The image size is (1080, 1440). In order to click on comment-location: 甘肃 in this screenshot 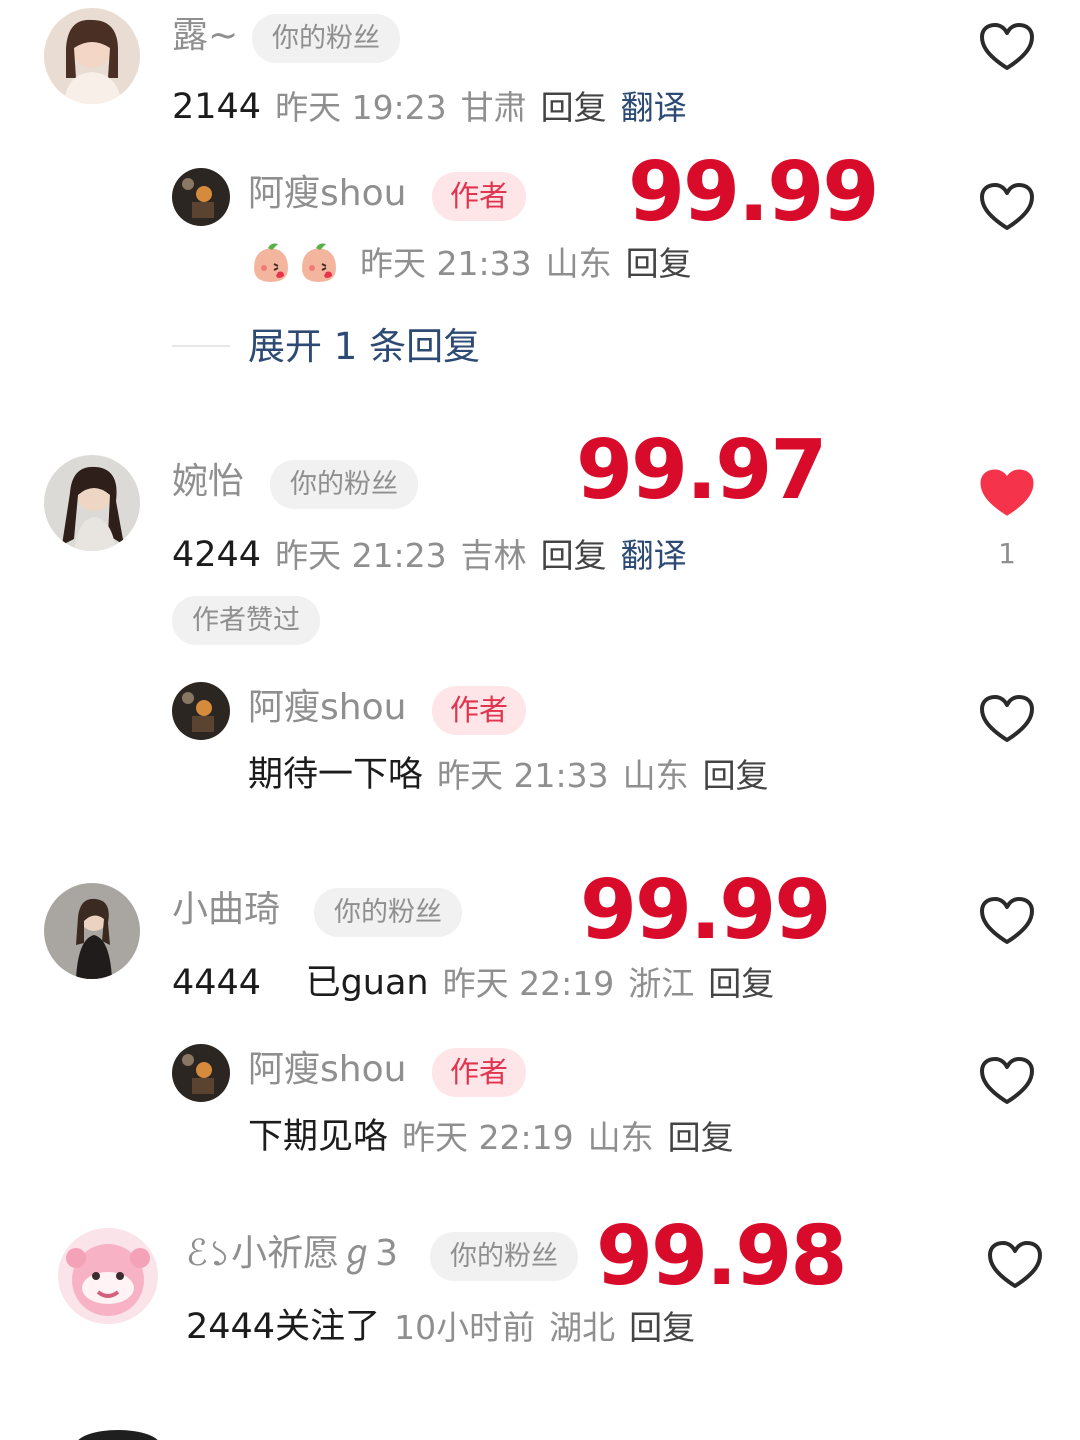, I will do `click(493, 107)`.